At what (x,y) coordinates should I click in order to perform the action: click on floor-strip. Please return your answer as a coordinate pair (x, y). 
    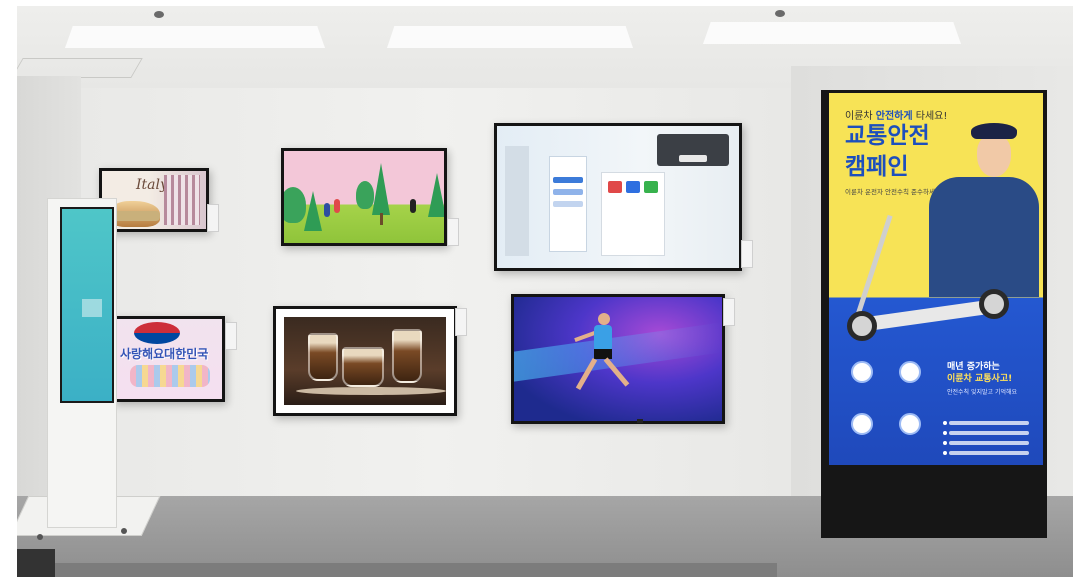
    Looking at the image, I should click on (407, 570).